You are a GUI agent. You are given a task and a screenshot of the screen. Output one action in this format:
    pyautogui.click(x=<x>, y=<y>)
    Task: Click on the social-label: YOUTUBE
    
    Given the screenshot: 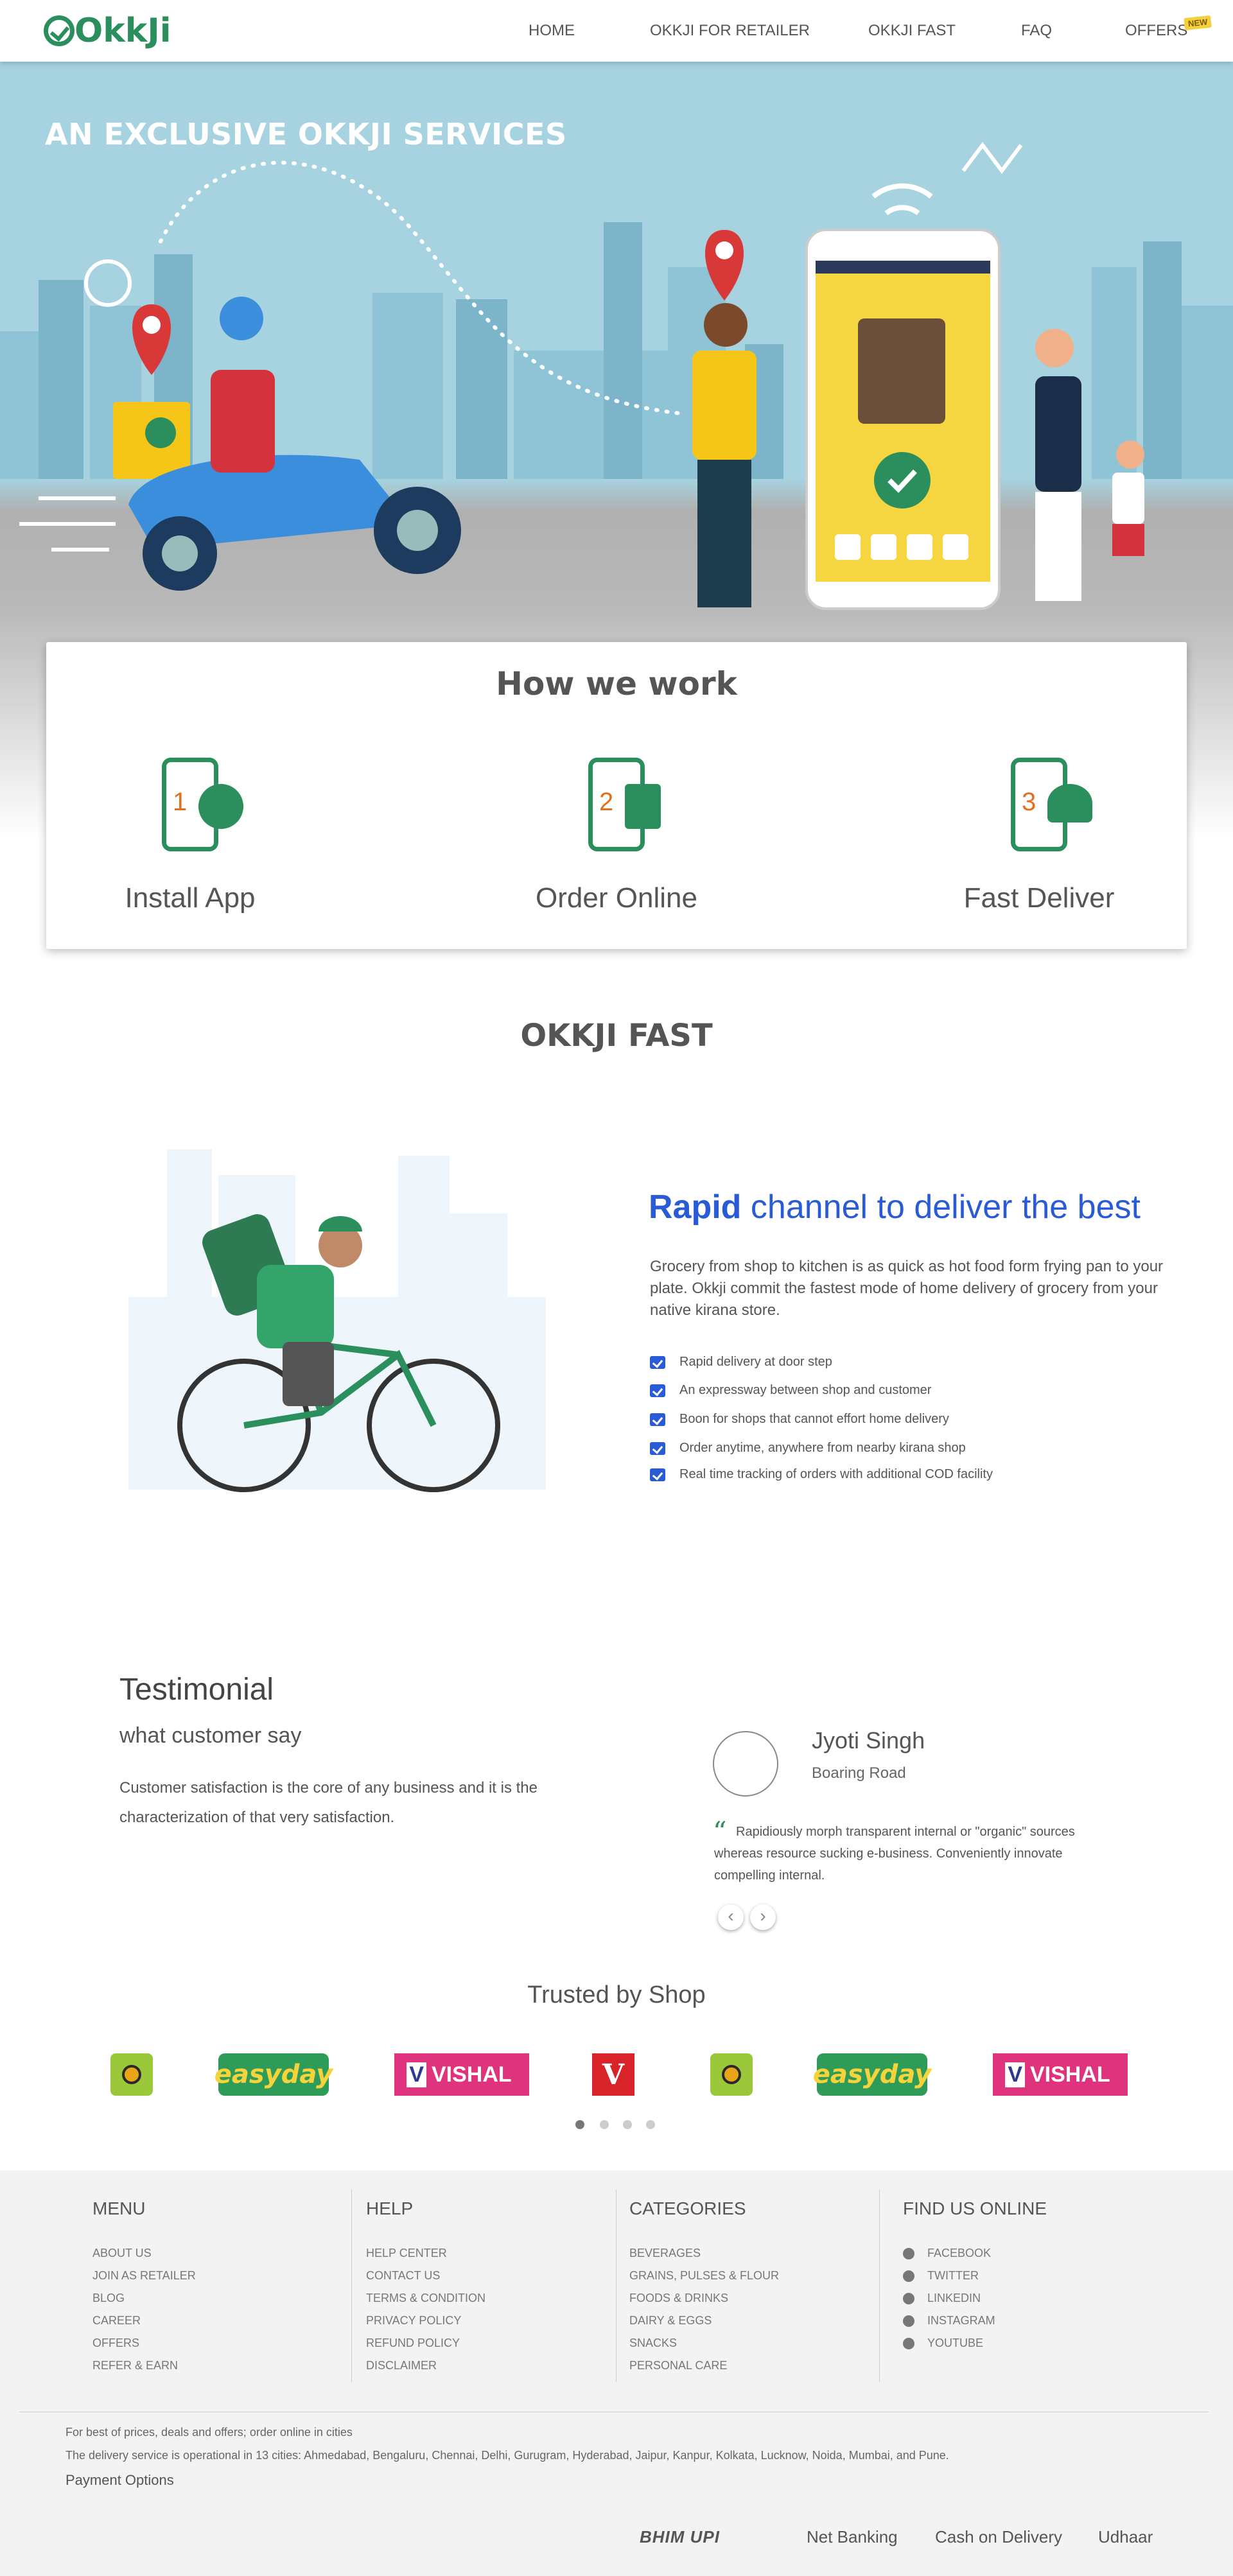 What is the action you would take?
    pyautogui.click(x=955, y=2343)
    